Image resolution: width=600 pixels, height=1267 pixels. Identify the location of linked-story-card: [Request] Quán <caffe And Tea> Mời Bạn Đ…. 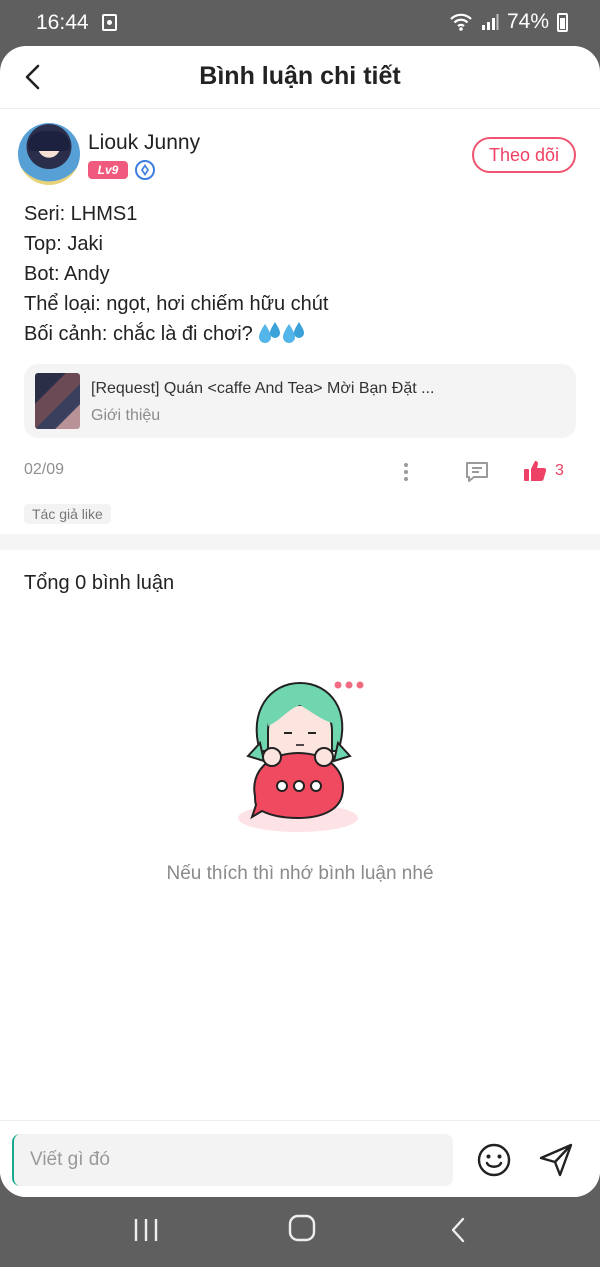
(300, 401).